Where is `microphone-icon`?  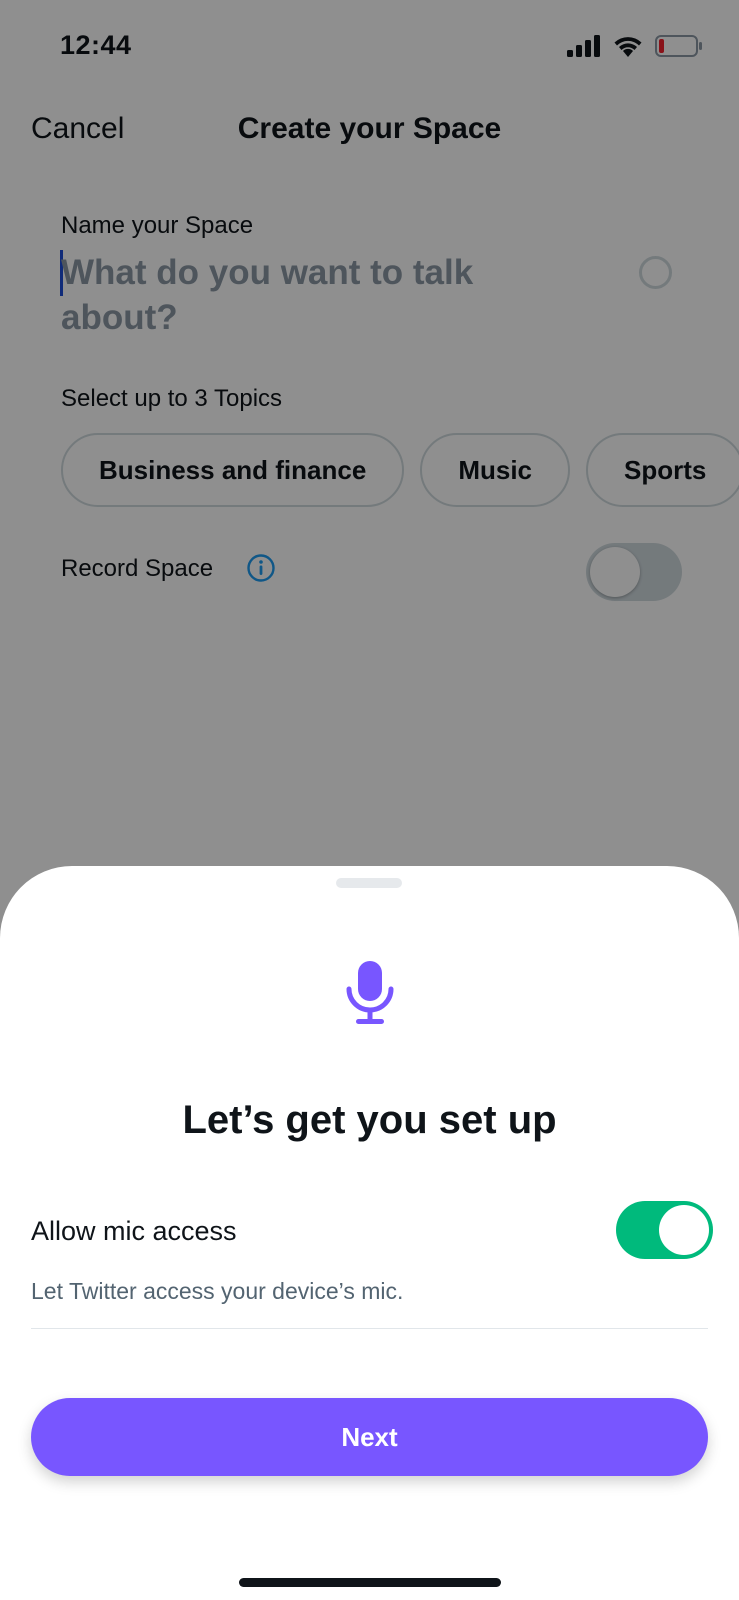
microphone-icon is located at coordinates (370, 992).